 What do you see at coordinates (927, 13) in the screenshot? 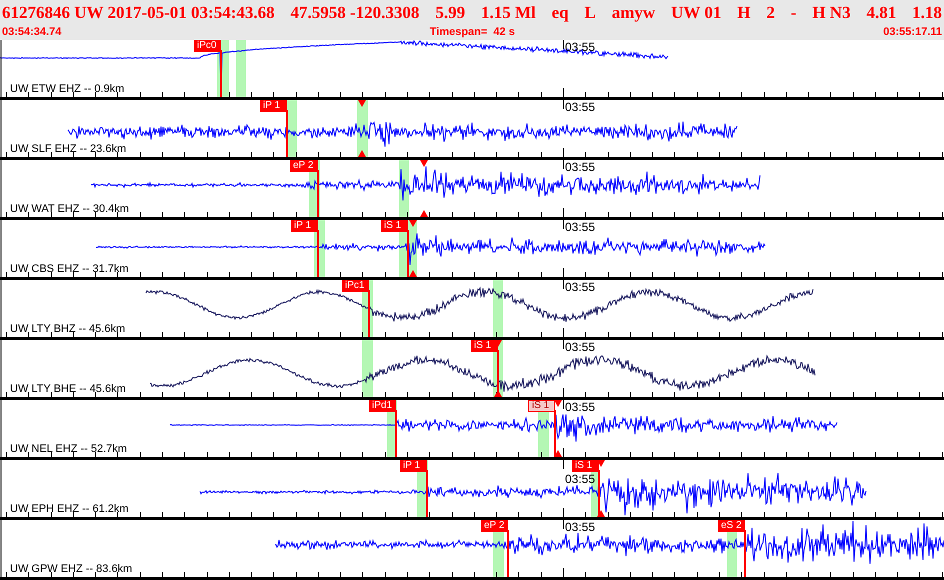
I see `header-field: 1.18` at bounding box center [927, 13].